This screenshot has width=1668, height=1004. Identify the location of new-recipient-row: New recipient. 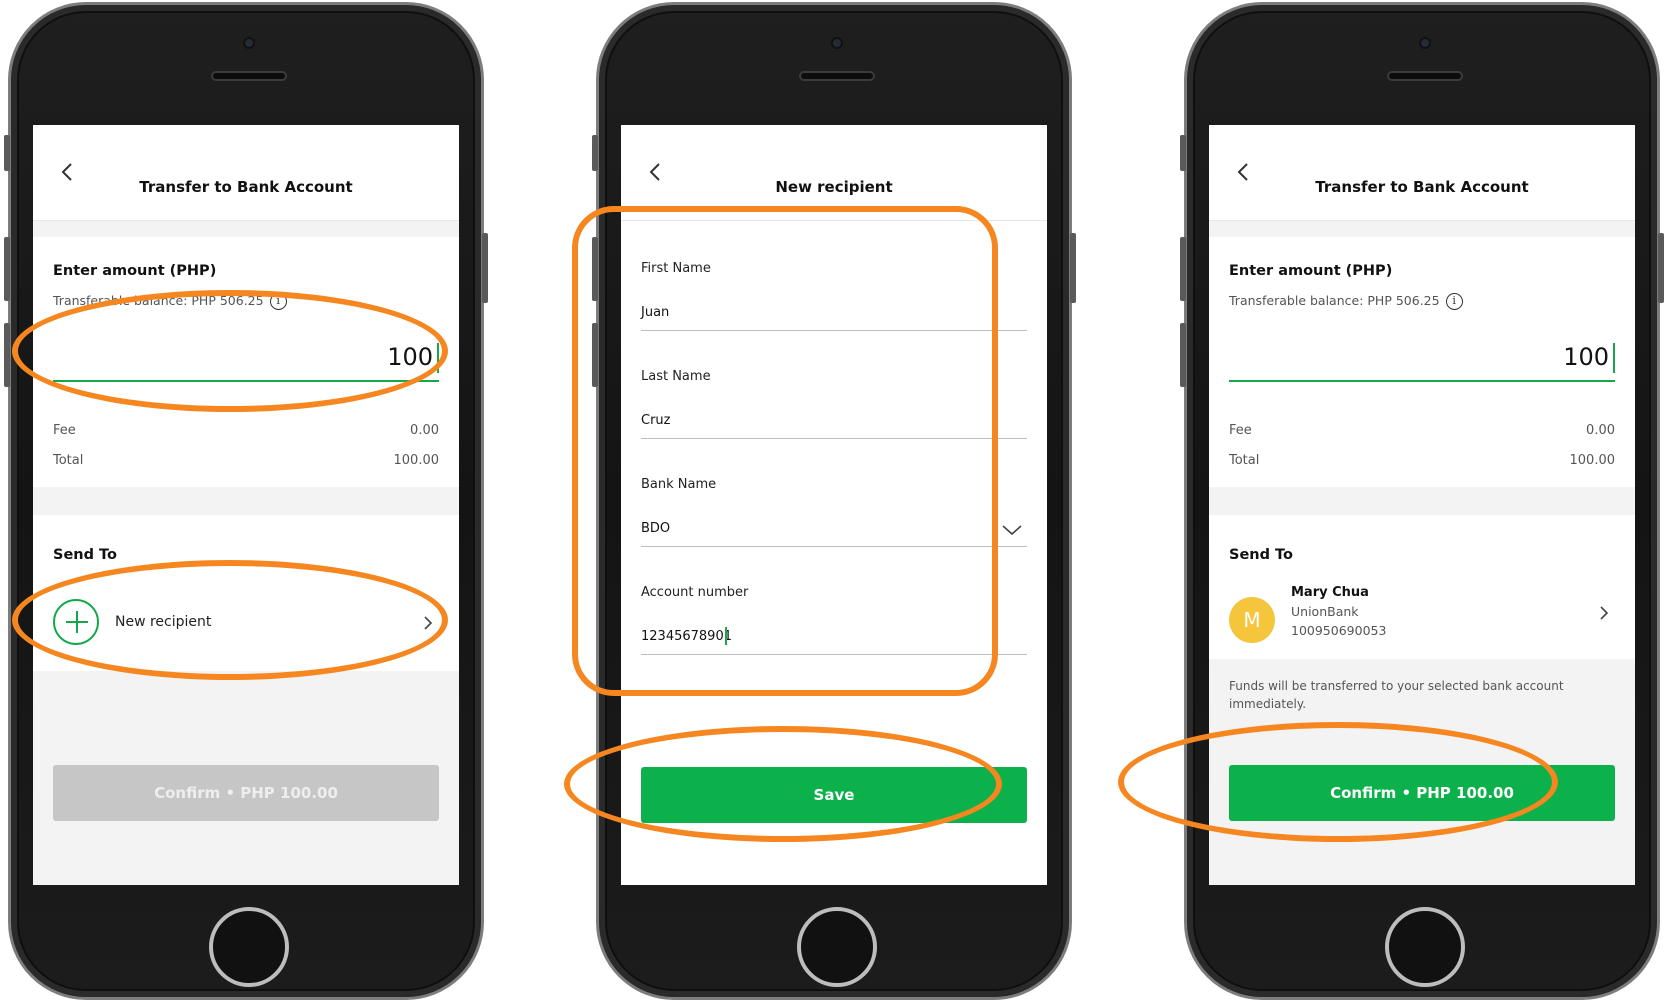
(246, 623).